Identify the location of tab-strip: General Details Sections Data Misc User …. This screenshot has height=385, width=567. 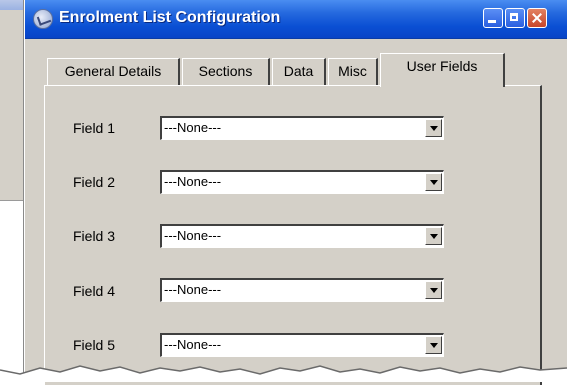
(296, 68).